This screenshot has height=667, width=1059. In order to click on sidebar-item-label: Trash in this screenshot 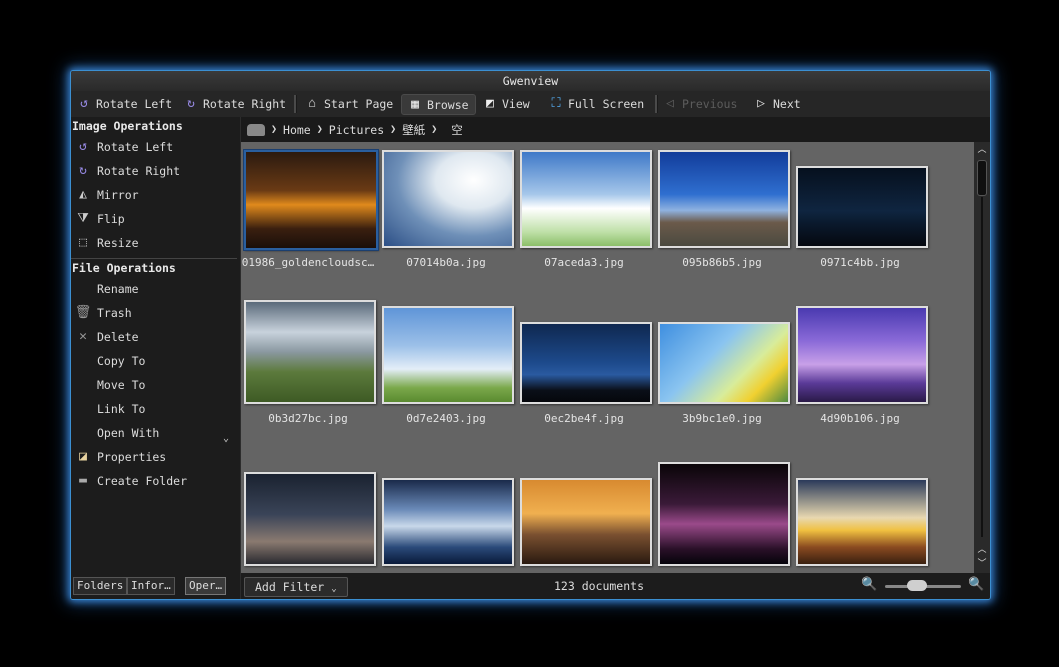, I will do `click(114, 313)`.